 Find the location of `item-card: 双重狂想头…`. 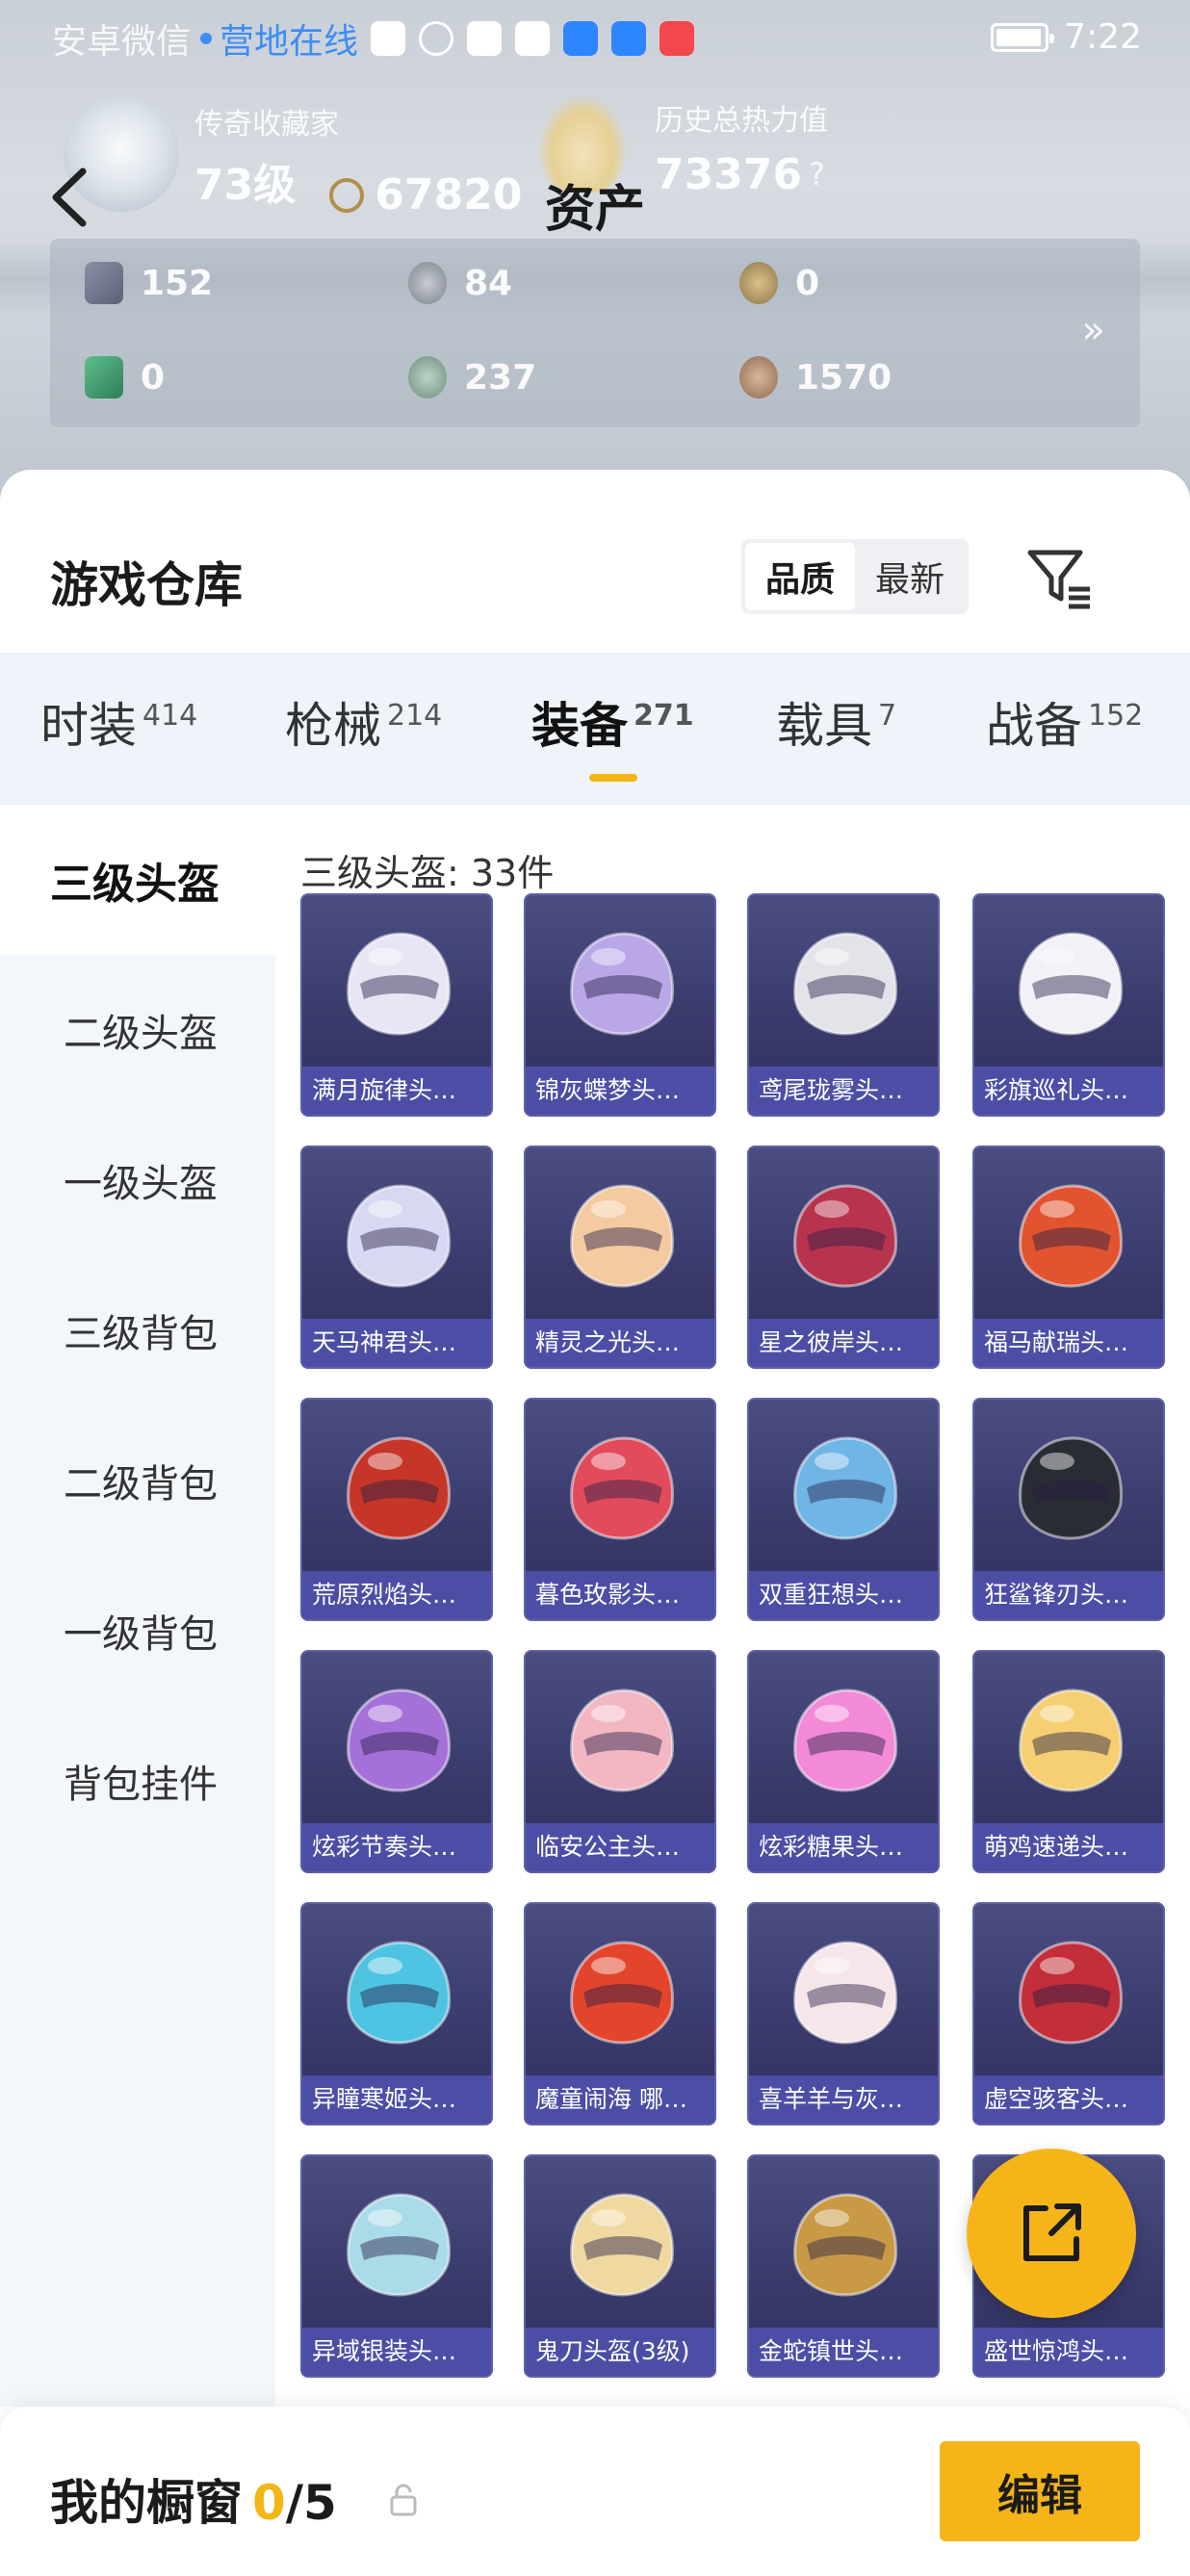

item-card: 双重狂想头… is located at coordinates (844, 1510).